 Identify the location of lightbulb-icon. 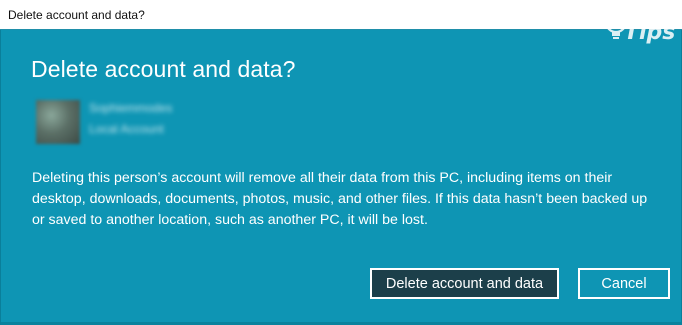
(616, 24).